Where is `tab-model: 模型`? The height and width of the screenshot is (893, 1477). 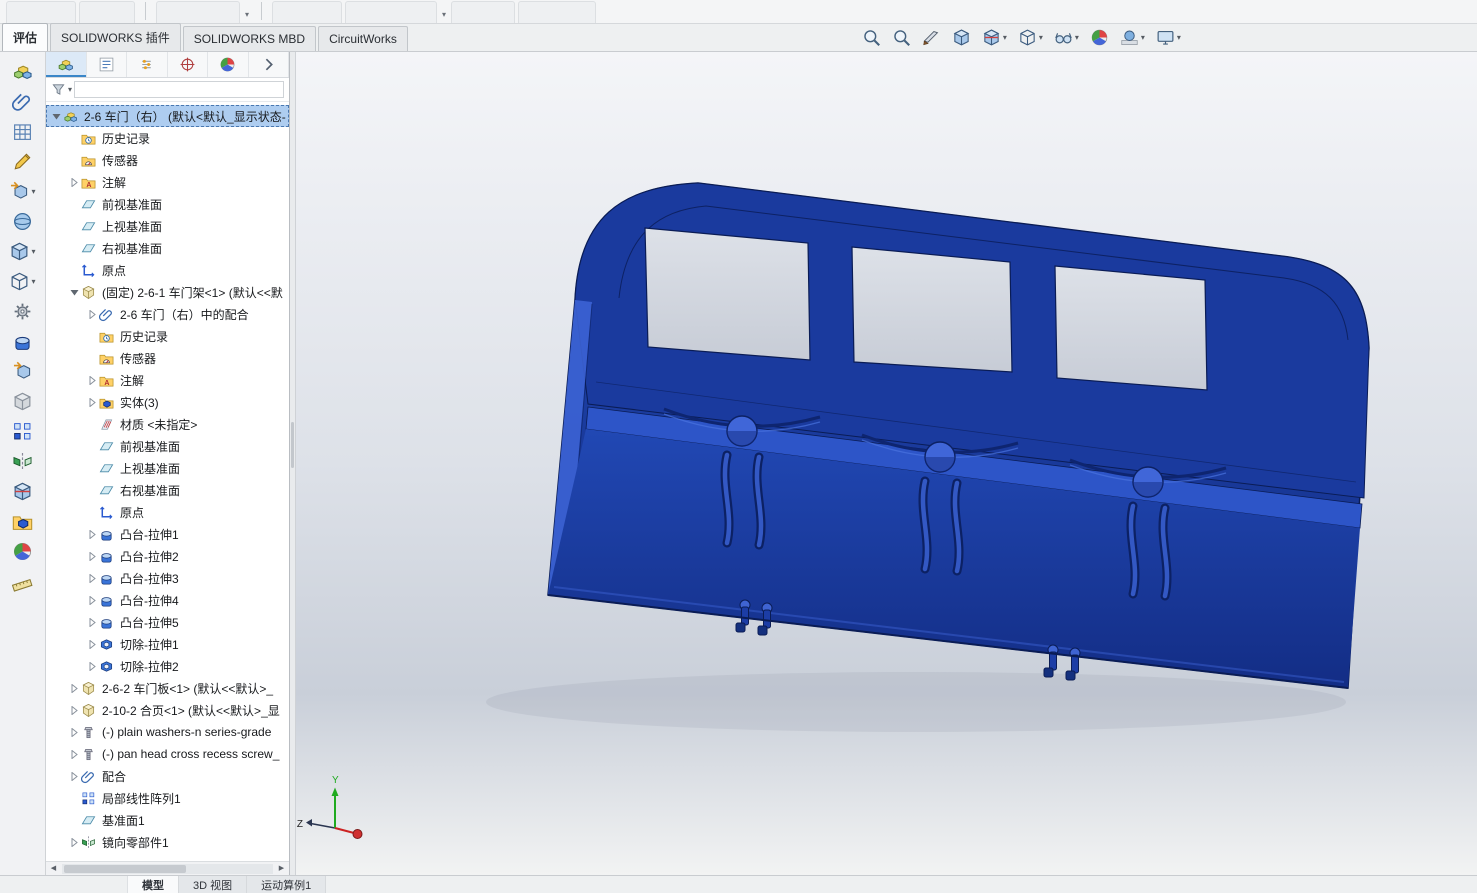 tab-model: 模型 is located at coordinates (153, 884).